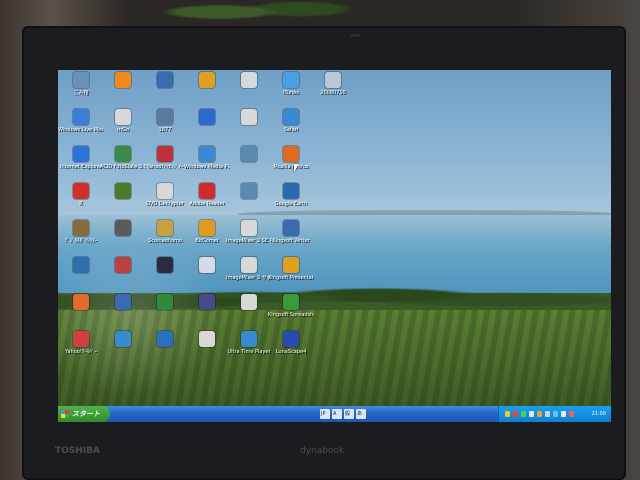  What do you see at coordinates (291, 306) in the screenshot?
I see `desktop-icon: Kingsoft Spreadsheets` at bounding box center [291, 306].